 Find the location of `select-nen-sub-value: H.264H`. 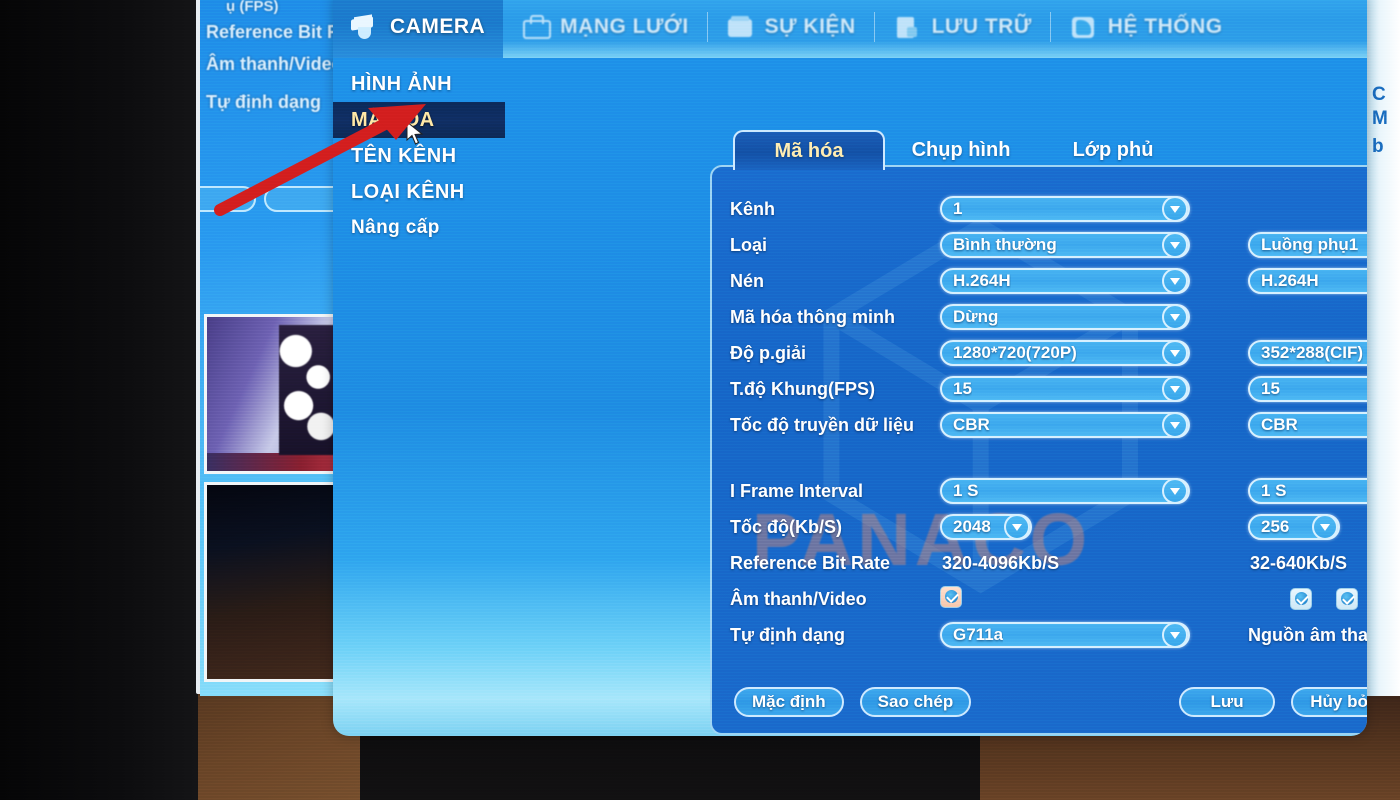

select-nen-sub-value: H.264H is located at coordinates (1290, 280).